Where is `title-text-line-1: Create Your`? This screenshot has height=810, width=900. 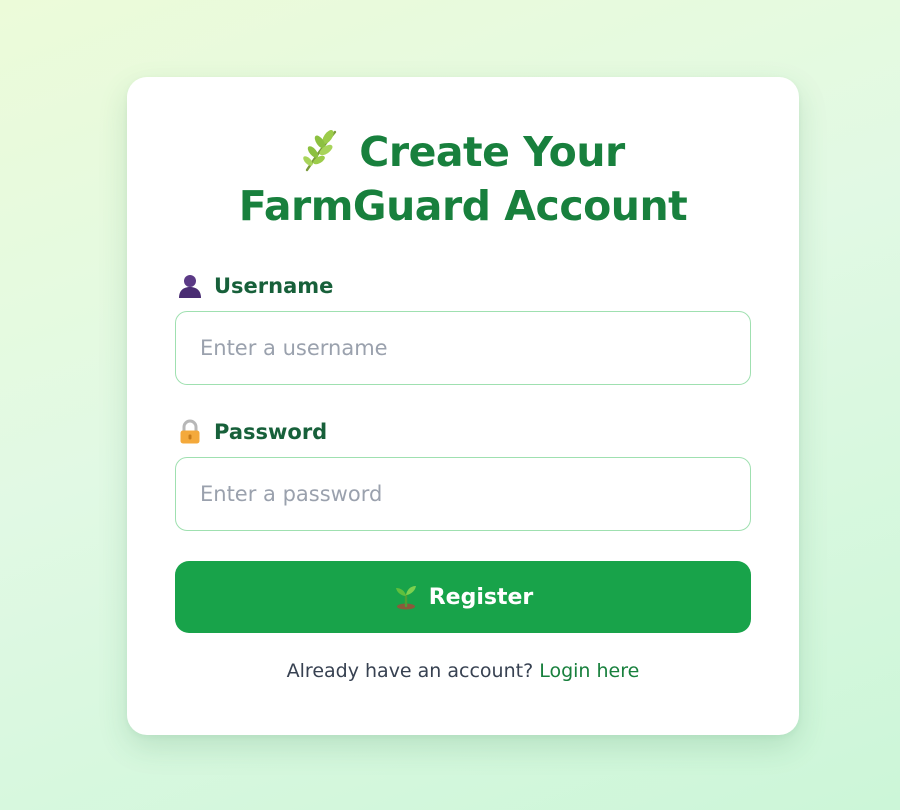
title-text-line-1: Create Your is located at coordinates (492, 152).